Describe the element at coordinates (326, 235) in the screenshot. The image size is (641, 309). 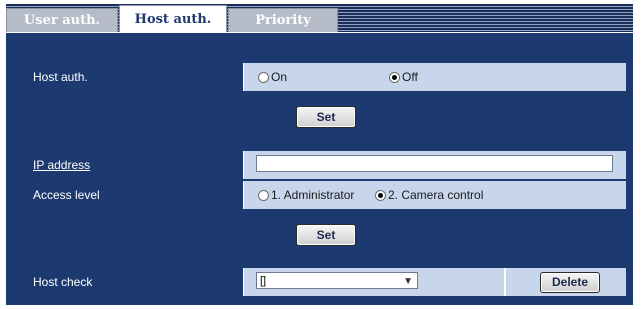
I see `access-level-set-button: Set` at that location.